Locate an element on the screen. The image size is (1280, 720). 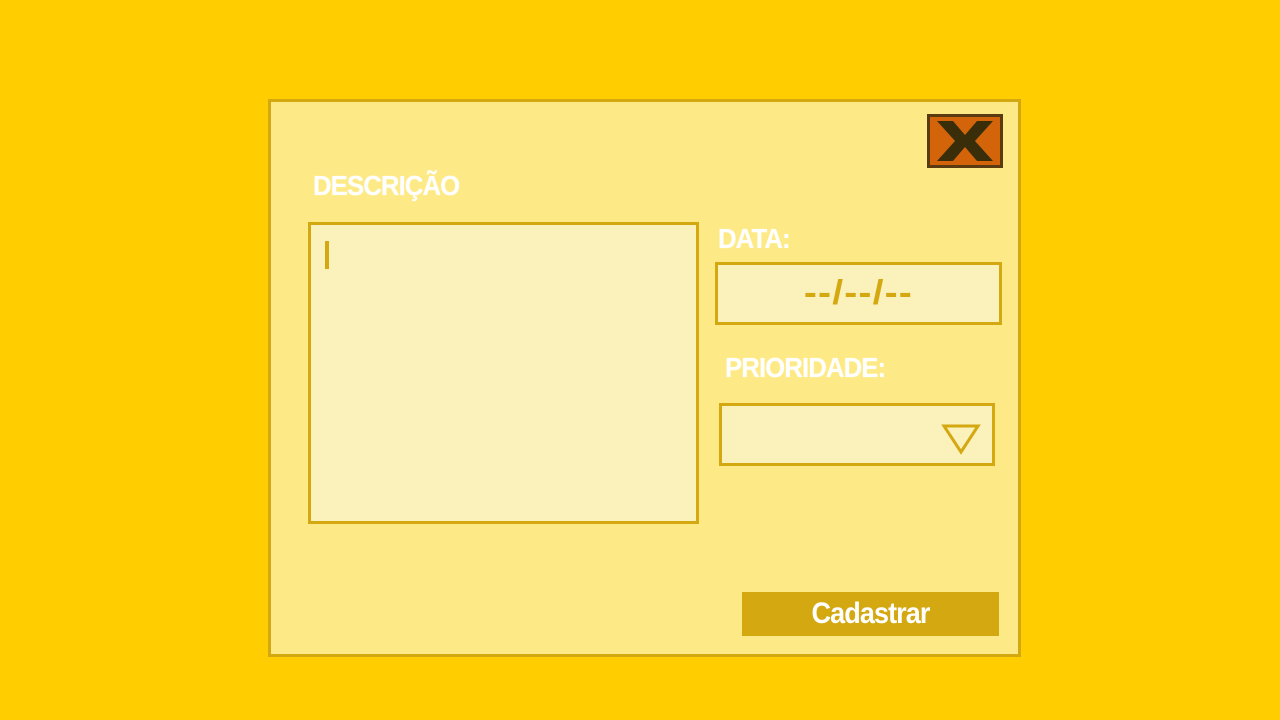
description-textarea is located at coordinates (503, 373).